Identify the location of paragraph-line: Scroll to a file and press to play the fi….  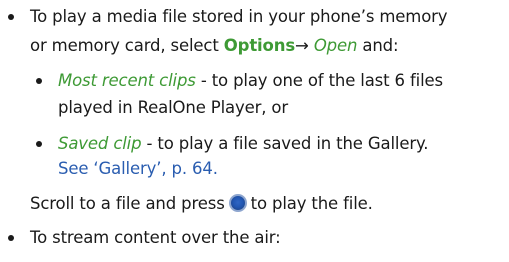
(201, 204).